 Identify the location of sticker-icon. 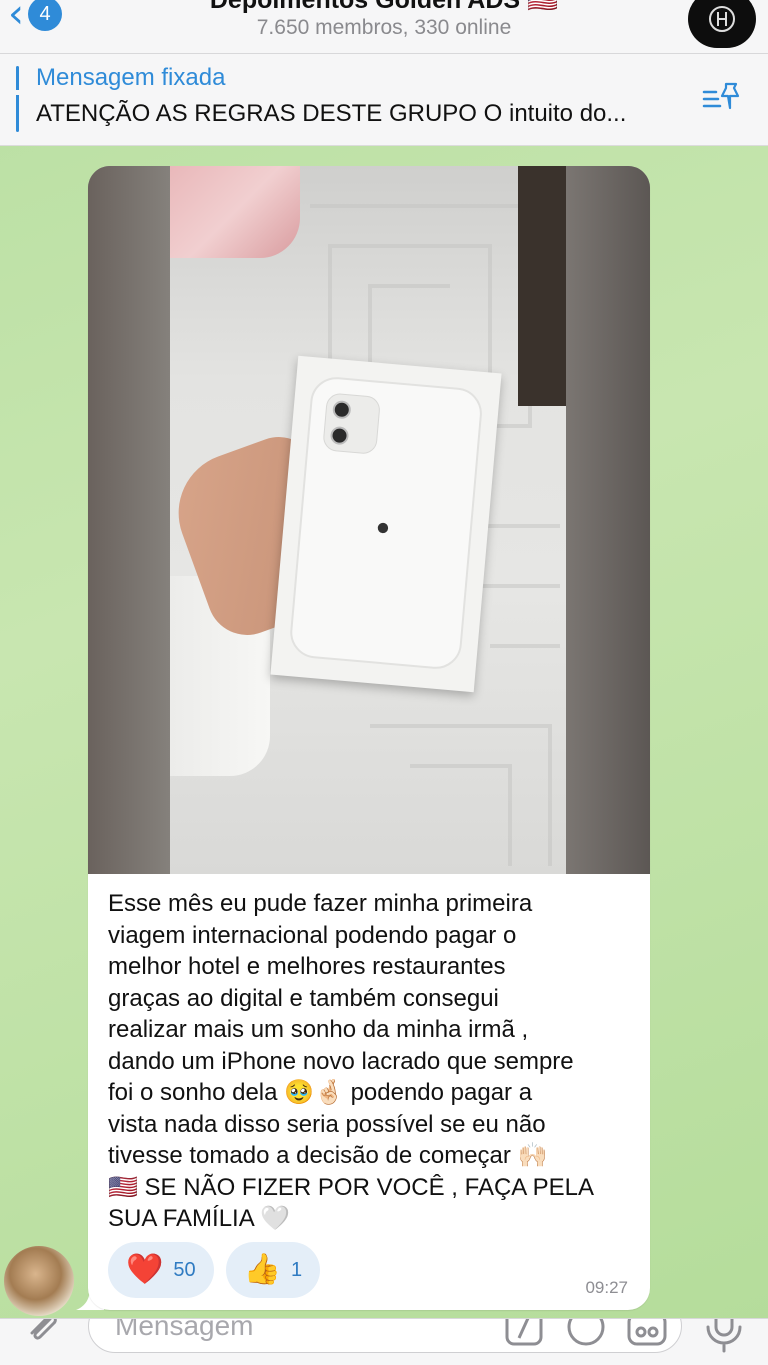
(586, 1333).